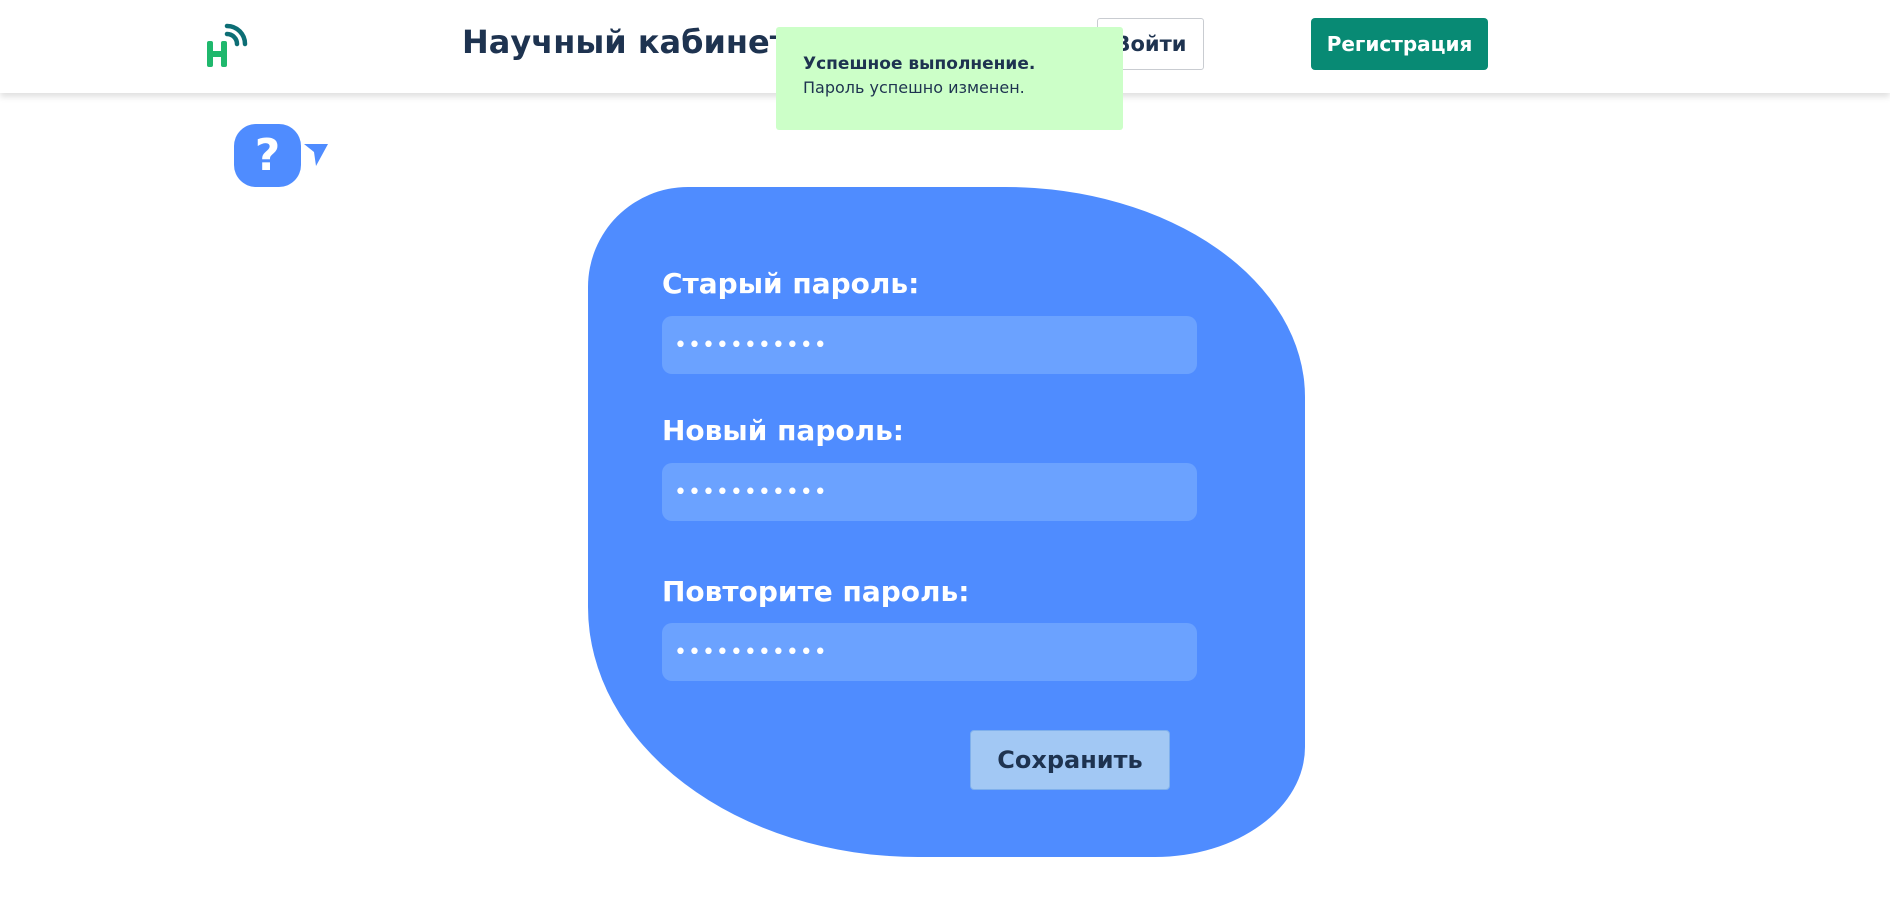  Describe the element at coordinates (929, 345) in the screenshot. I see `old-password-input` at that location.